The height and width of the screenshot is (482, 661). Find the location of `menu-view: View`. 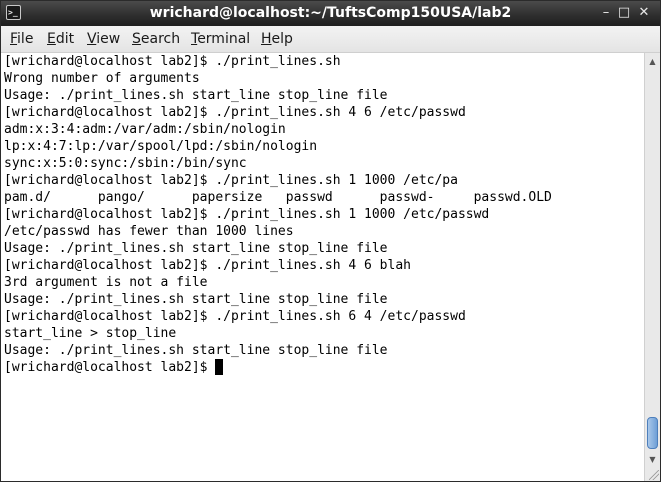

menu-view: View is located at coordinates (103, 39).